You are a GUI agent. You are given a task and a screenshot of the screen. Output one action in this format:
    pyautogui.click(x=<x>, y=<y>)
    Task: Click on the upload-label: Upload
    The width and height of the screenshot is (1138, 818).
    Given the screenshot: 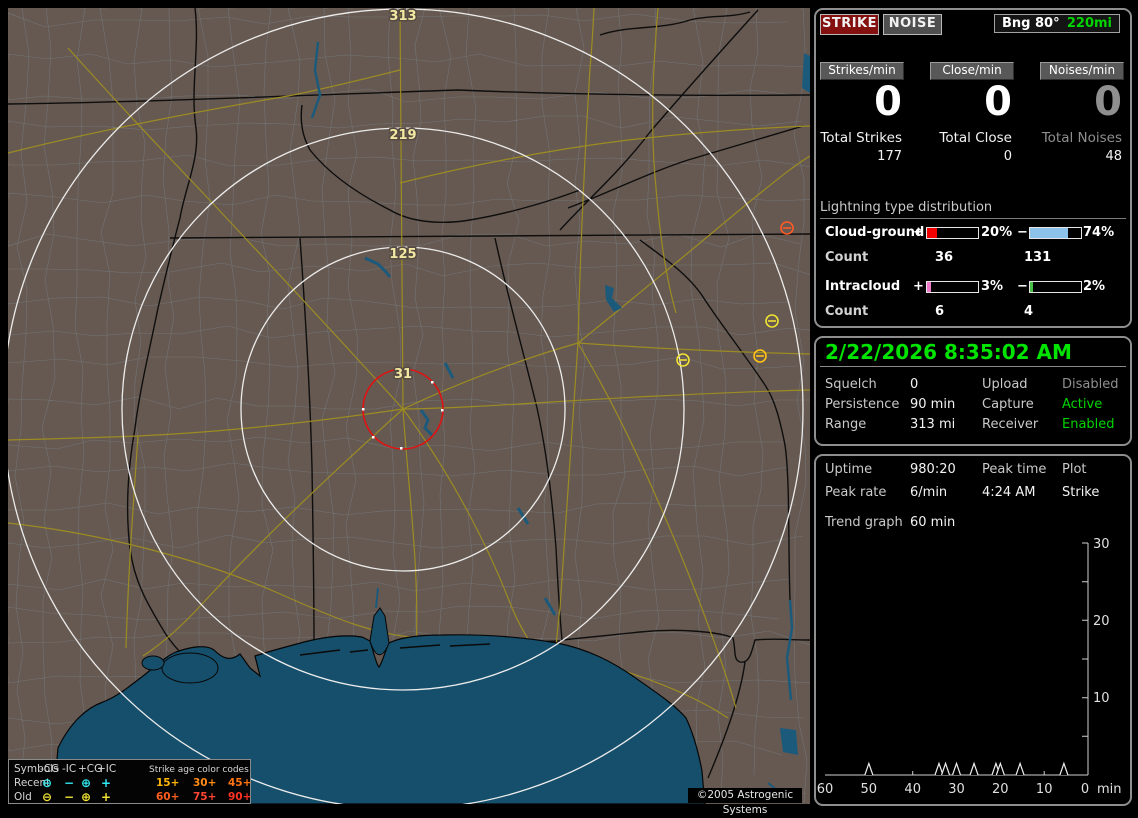 What is the action you would take?
    pyautogui.click(x=1005, y=384)
    